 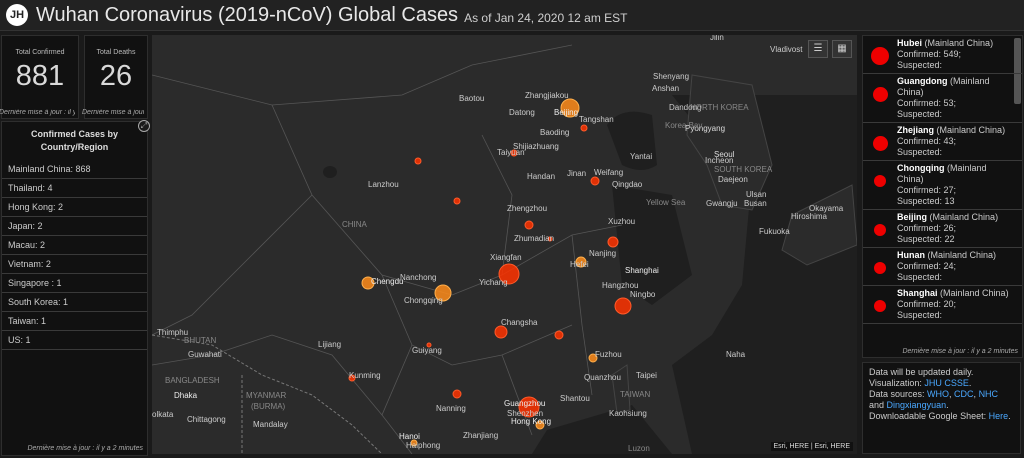 I want to click on map-label: Mandalay, so click(x=270, y=424).